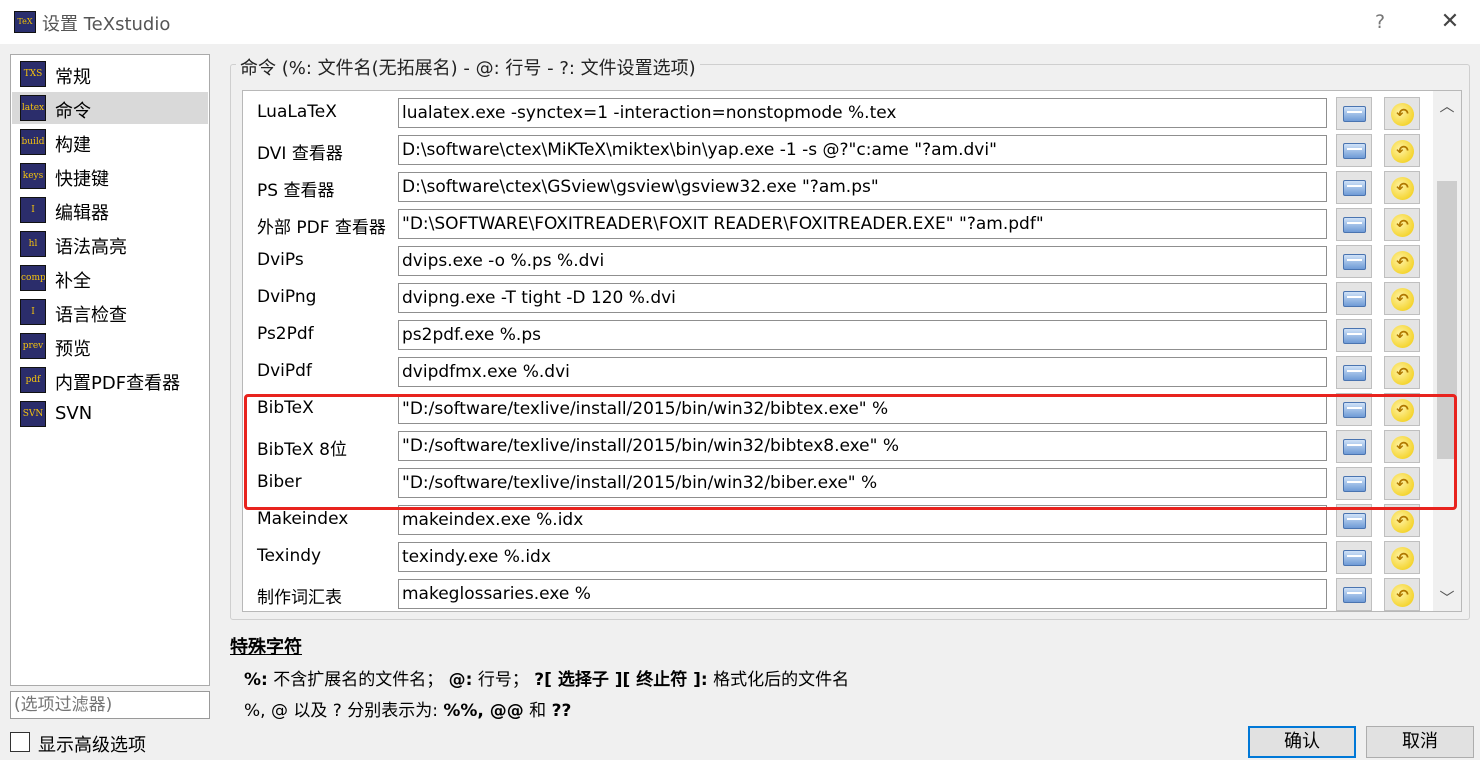 This screenshot has height=760, width=1480. I want to click on nav-item-label: 快捷键, so click(82, 179).